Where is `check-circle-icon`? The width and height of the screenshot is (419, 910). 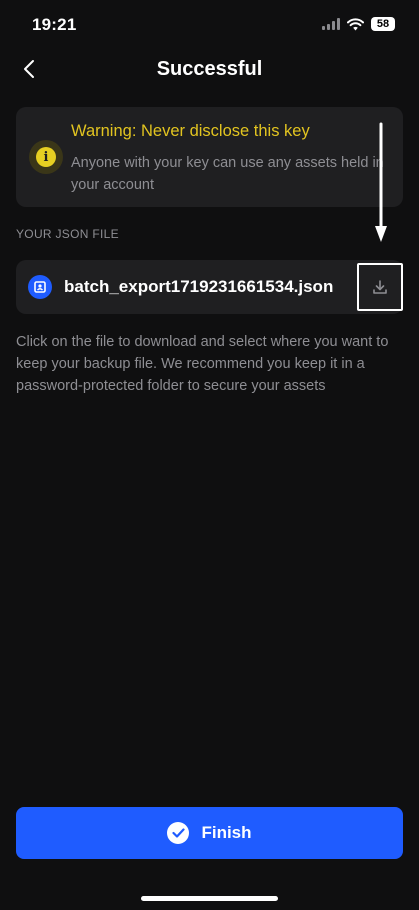
check-circle-icon is located at coordinates (178, 833).